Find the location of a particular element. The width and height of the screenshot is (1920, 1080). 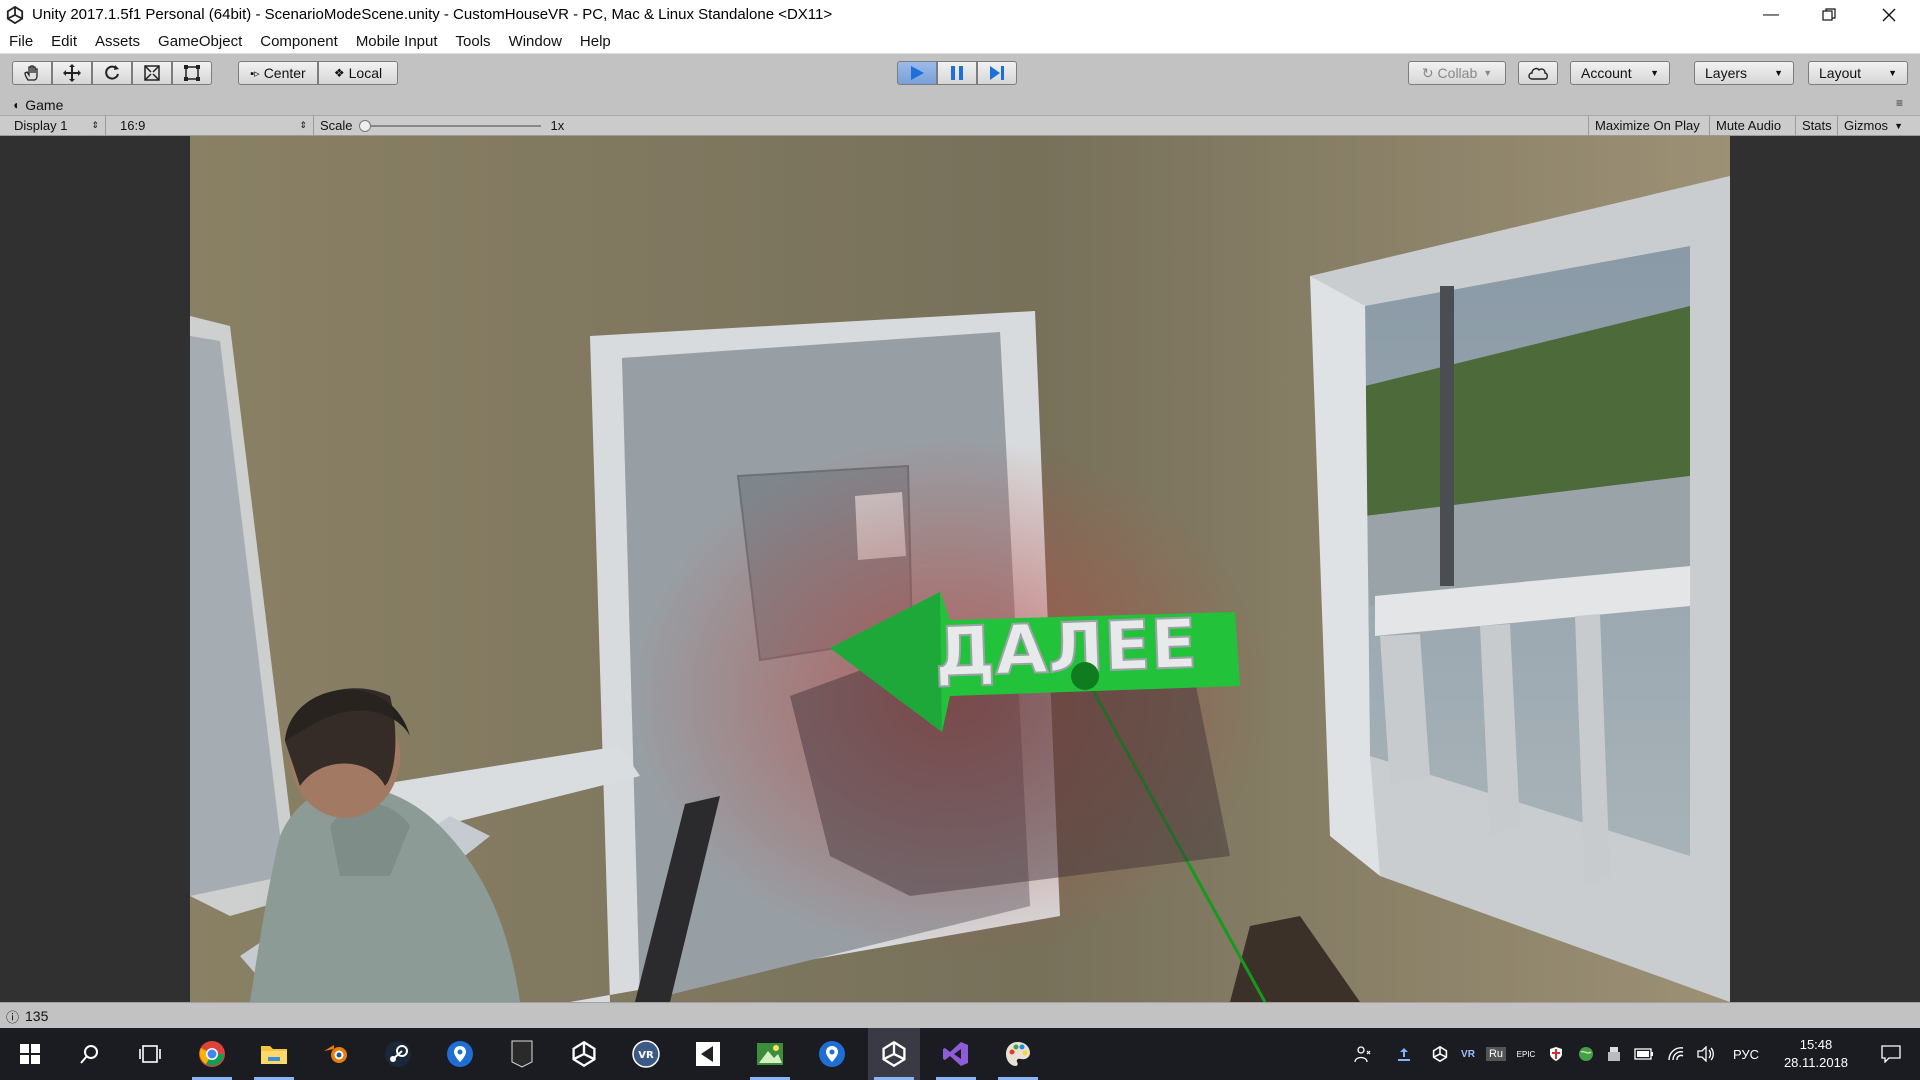

move-tool-button is located at coordinates (72, 73).